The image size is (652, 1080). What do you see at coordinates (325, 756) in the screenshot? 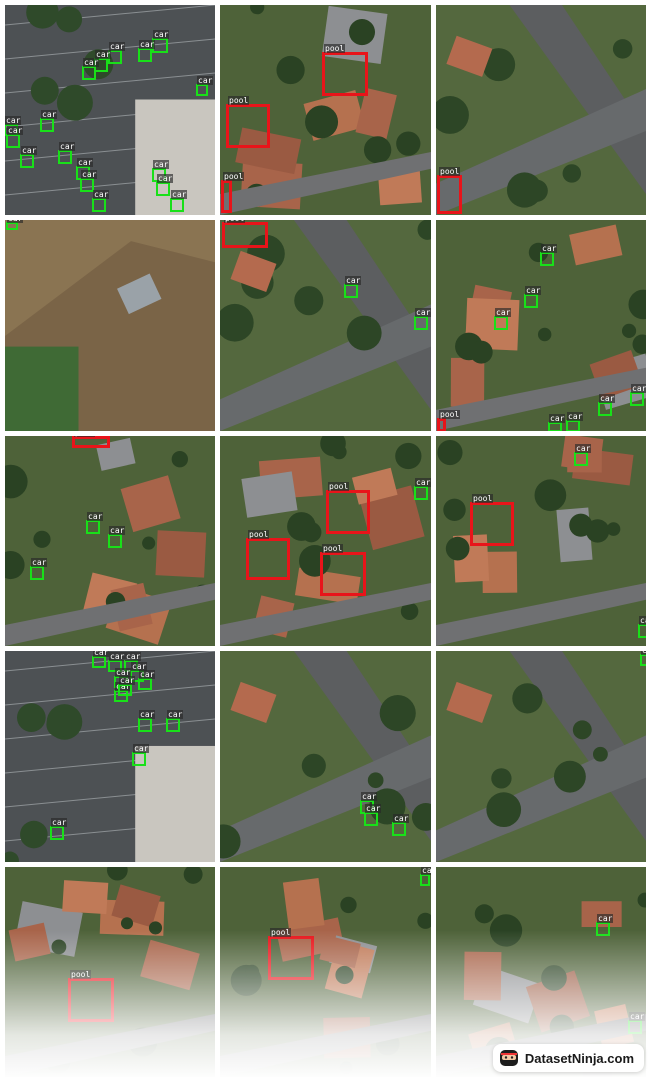
I see `image-tile: car car car` at bounding box center [325, 756].